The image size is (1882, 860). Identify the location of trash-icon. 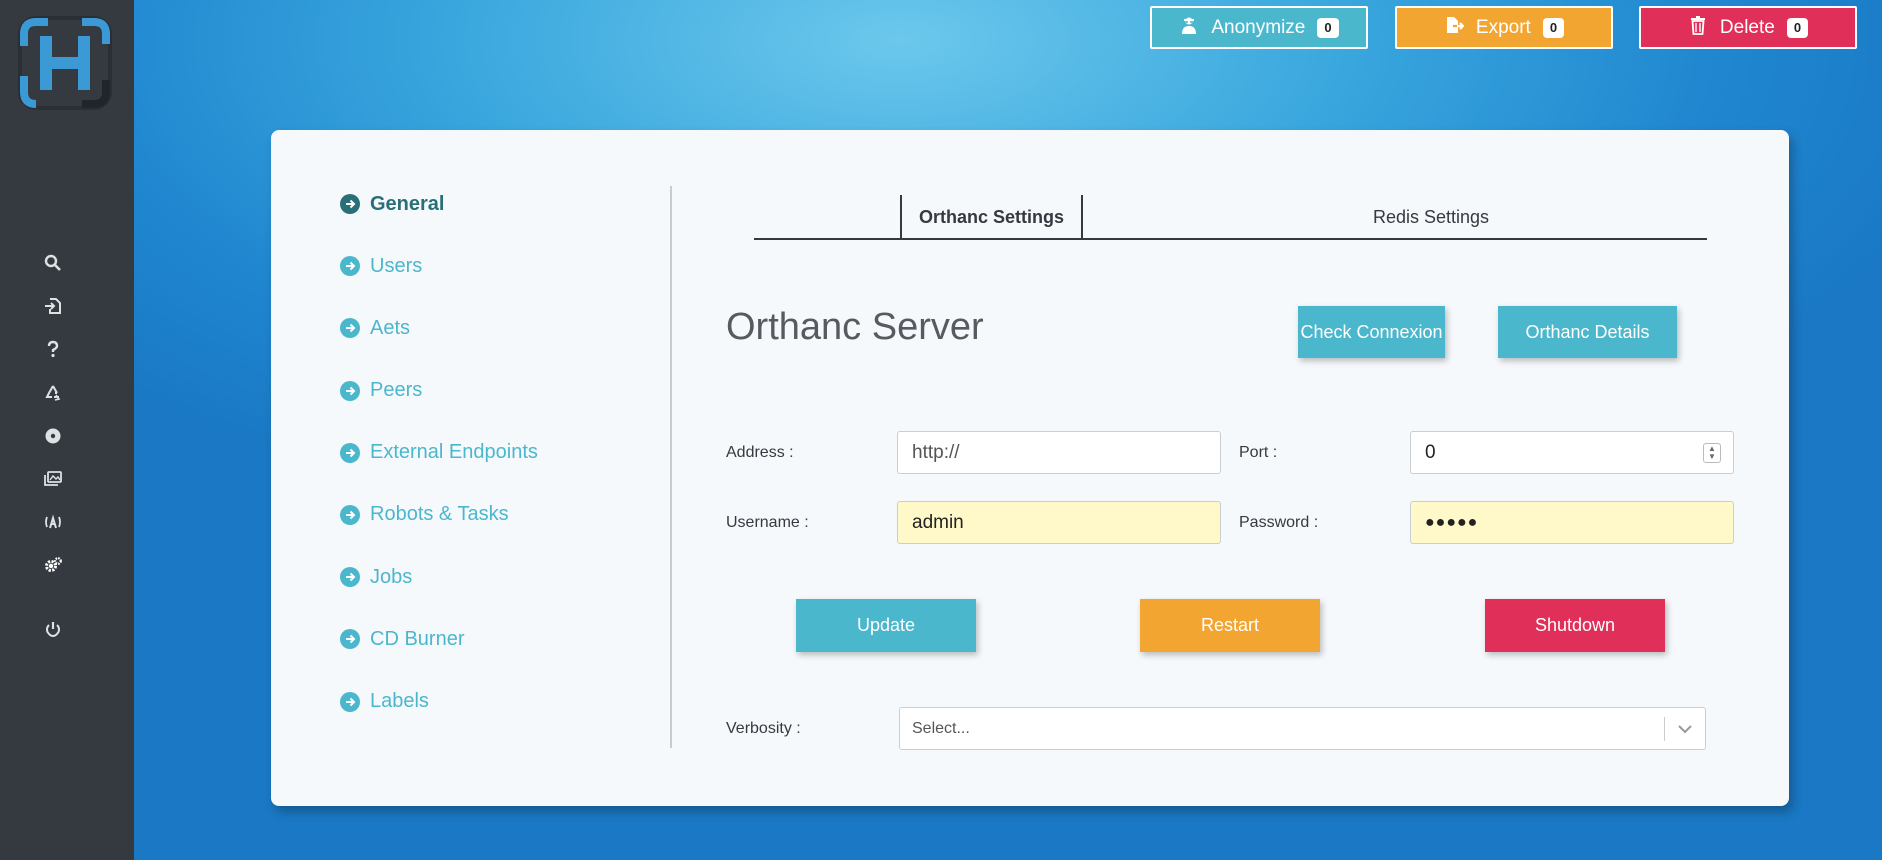
(1698, 28).